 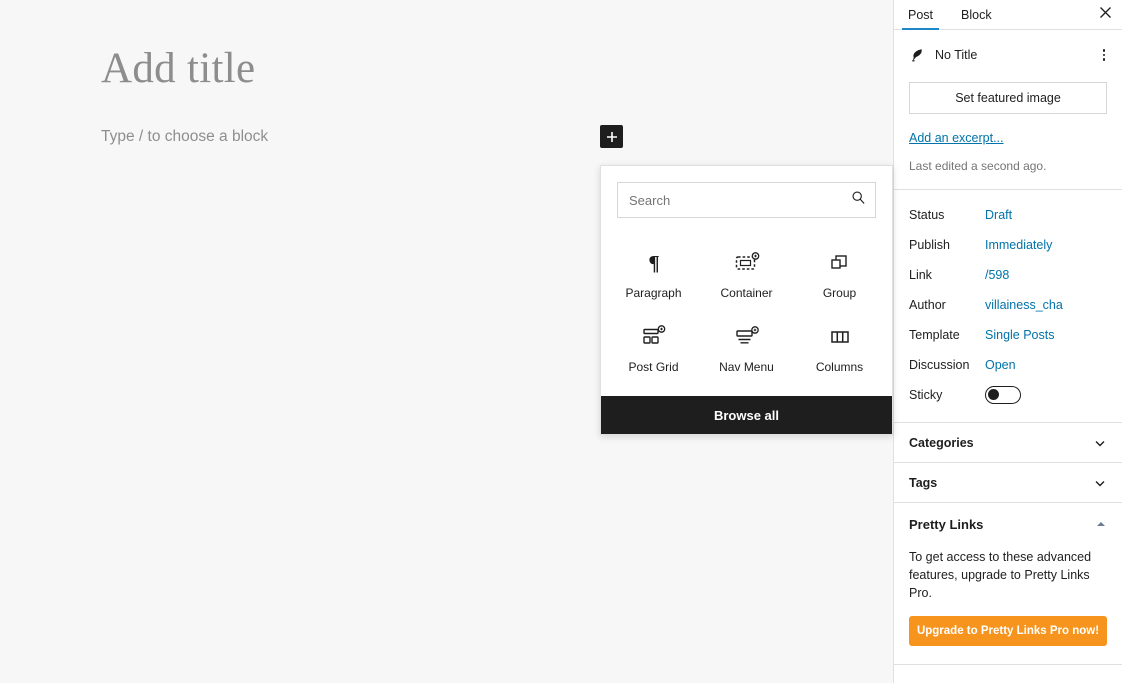 I want to click on meta-row-author: Author villainess_cha, so click(x=1008, y=305).